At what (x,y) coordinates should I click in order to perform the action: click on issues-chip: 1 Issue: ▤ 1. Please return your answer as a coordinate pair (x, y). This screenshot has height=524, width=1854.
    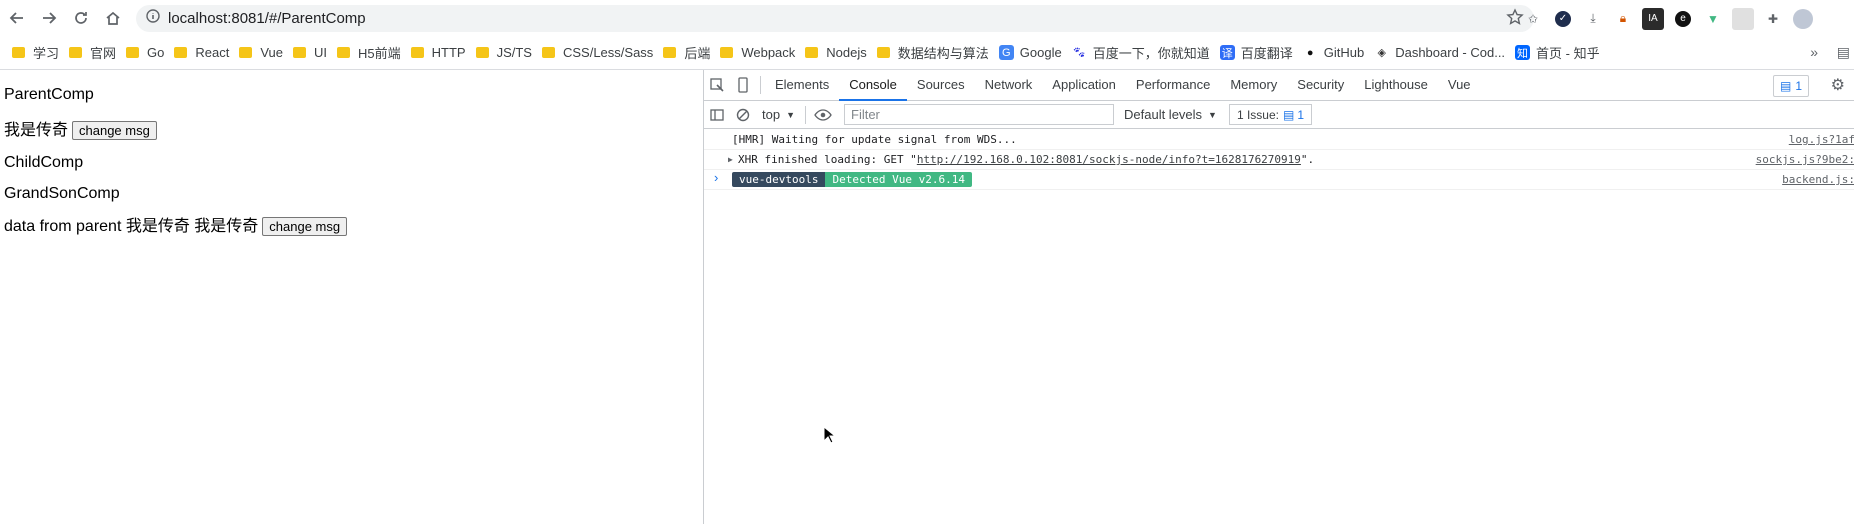
    Looking at the image, I should click on (1270, 114).